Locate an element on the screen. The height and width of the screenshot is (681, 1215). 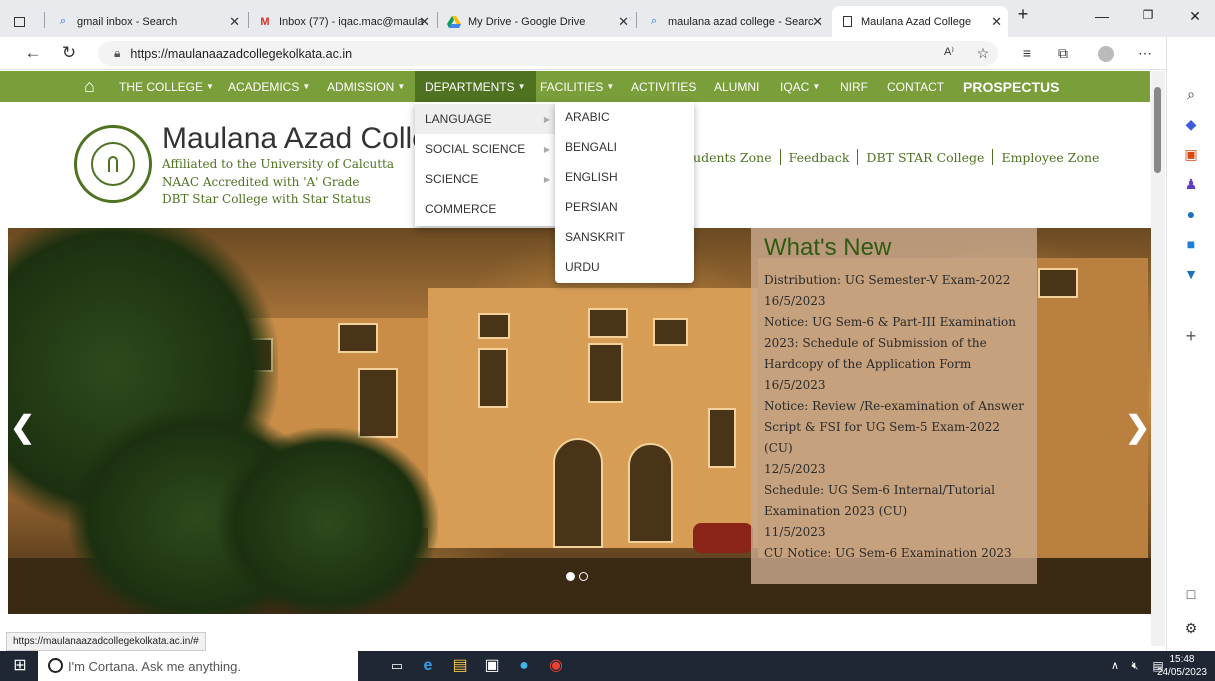
nav-item-departments: DEPARTMENTS ▼ is located at coordinates (475, 86).